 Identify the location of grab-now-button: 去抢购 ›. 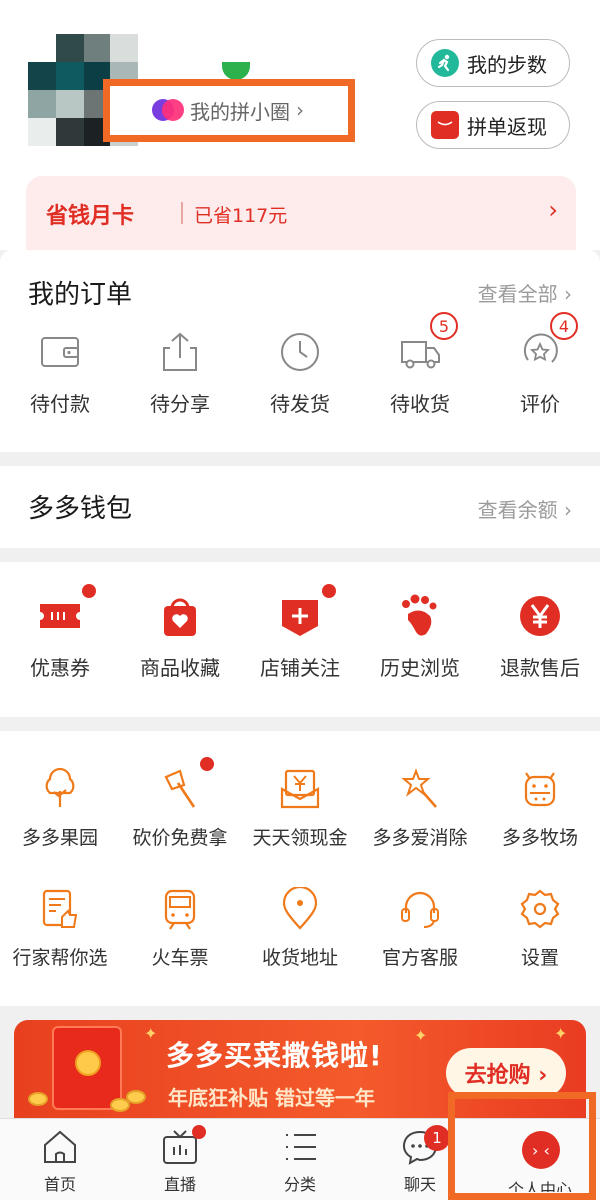
(506, 1073).